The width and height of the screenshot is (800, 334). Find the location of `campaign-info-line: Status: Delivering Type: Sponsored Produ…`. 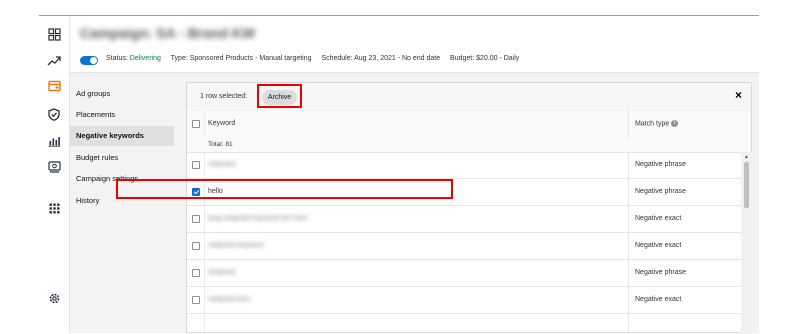

campaign-info-line: Status: Delivering Type: Sponsored Produ… is located at coordinates (312, 58).